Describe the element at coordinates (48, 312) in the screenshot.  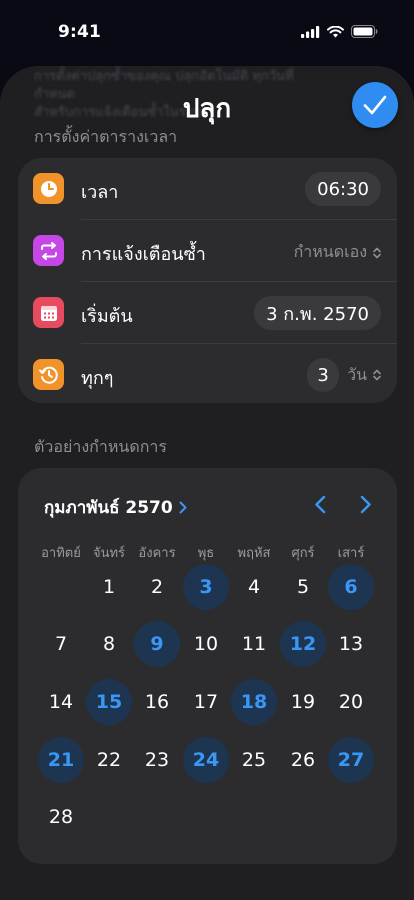
I see `calendar-icon` at that location.